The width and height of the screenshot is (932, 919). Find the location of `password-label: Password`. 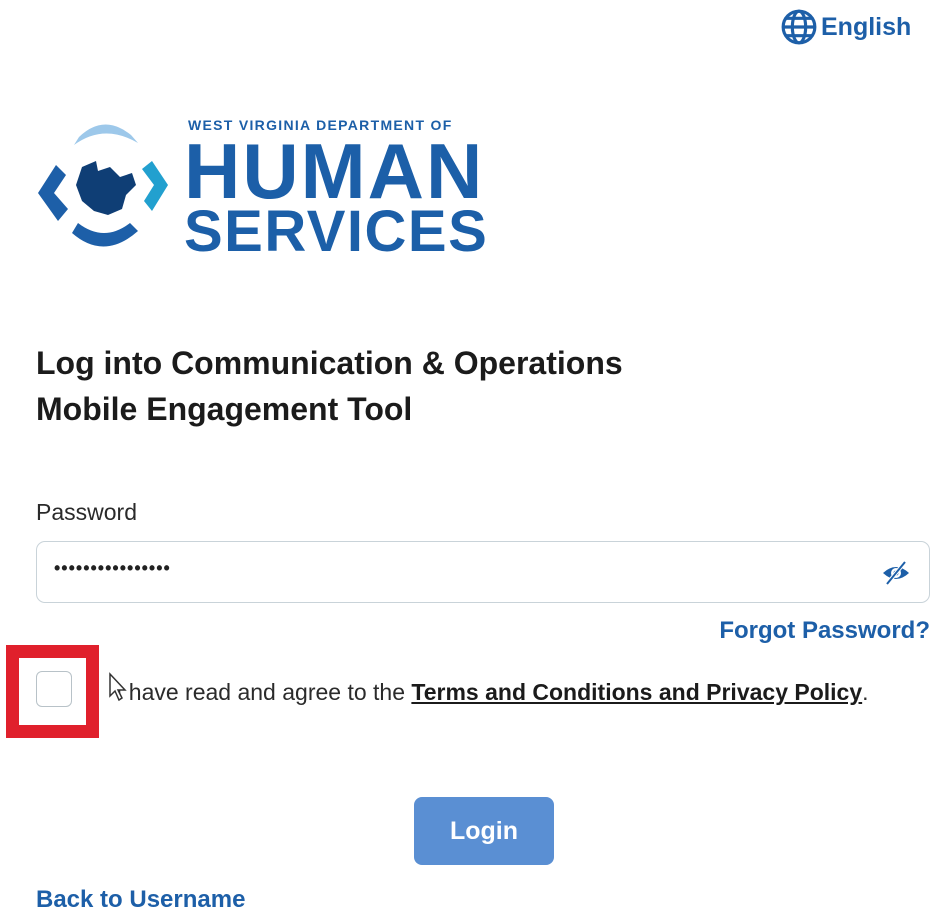

password-label: Password is located at coordinates (86, 512).